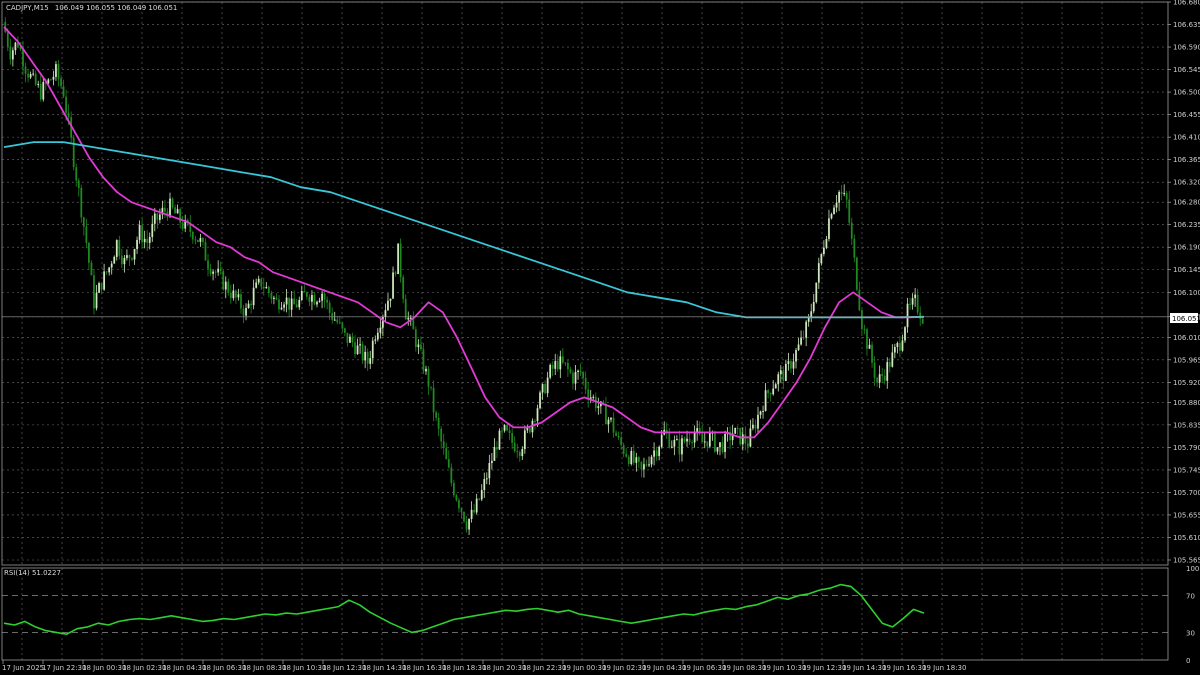 The height and width of the screenshot is (675, 1200). What do you see at coordinates (1186, 403) in the screenshot?
I see `y-tick-label: 105.880` at bounding box center [1186, 403].